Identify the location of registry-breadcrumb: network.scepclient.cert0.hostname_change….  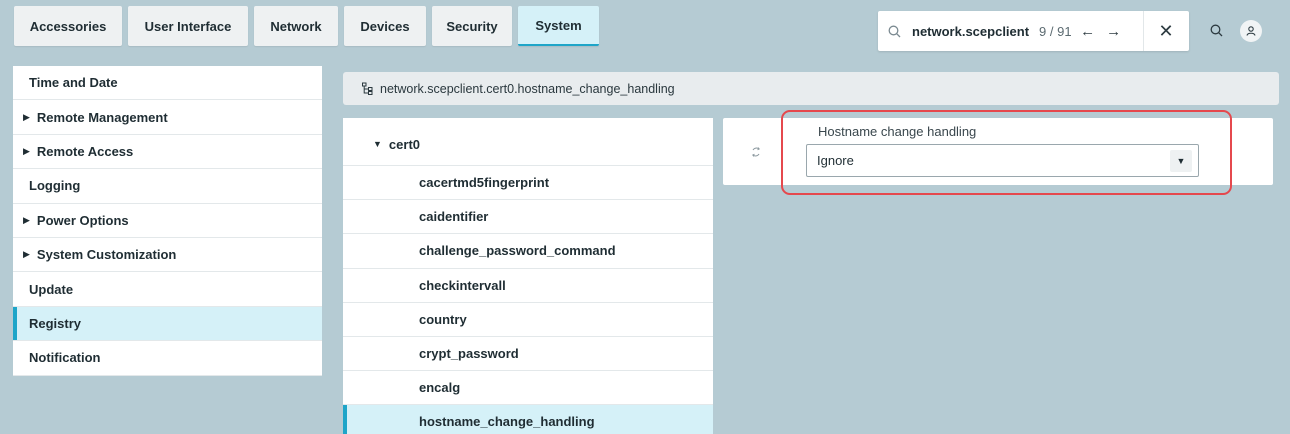
(811, 88).